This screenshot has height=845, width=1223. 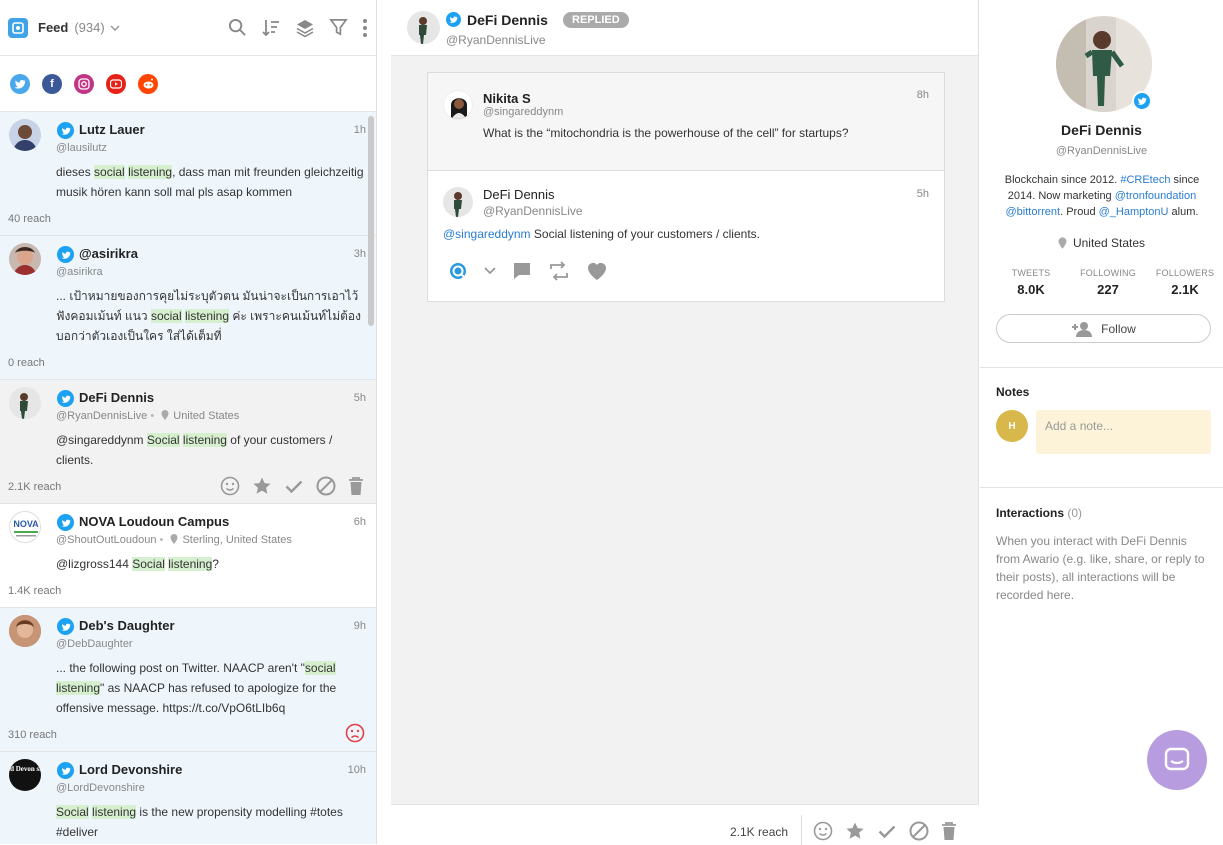 I want to click on conversation-footer: 2.1K reach, so click(x=685, y=824).